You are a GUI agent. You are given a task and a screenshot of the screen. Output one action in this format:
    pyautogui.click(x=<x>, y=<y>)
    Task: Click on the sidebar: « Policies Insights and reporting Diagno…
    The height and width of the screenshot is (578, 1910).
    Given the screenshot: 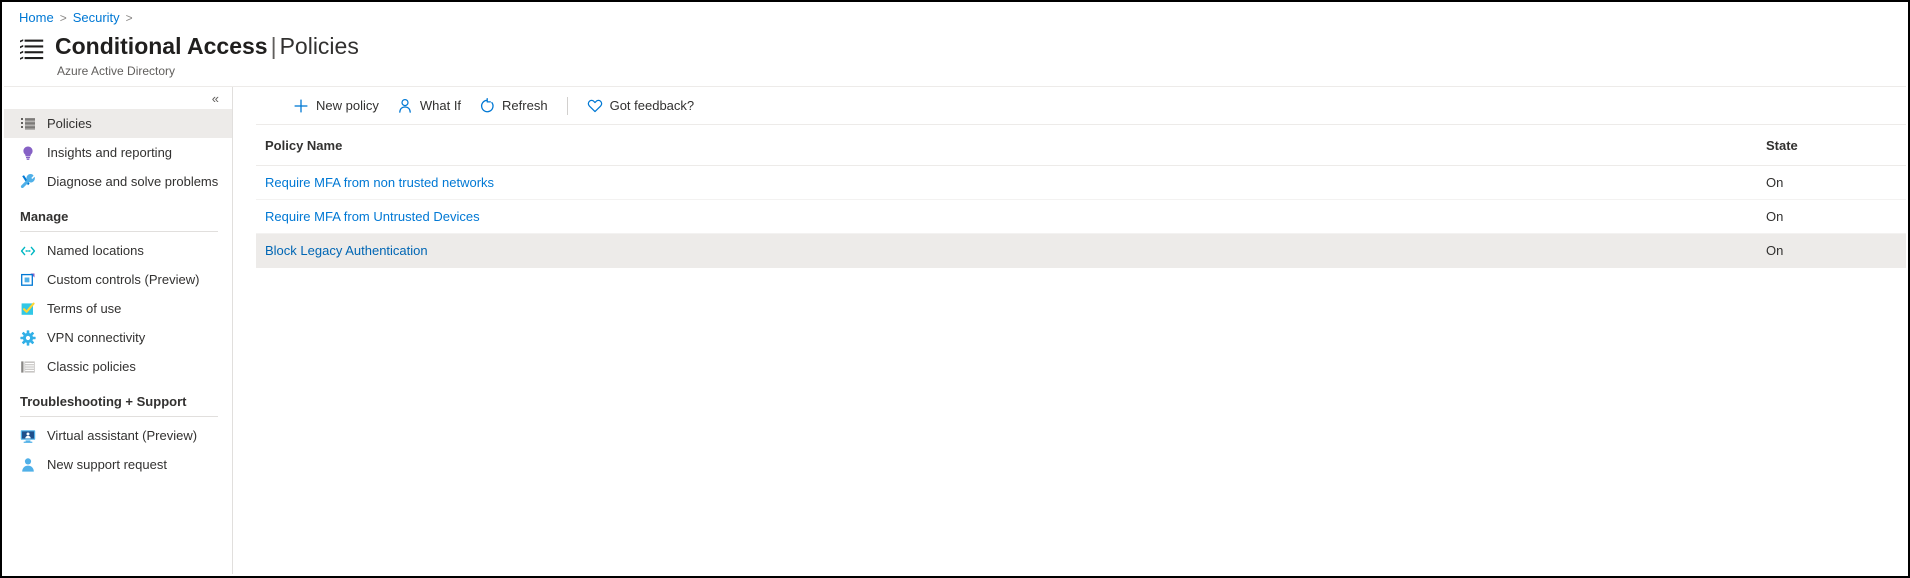 What is the action you would take?
    pyautogui.click(x=118, y=330)
    